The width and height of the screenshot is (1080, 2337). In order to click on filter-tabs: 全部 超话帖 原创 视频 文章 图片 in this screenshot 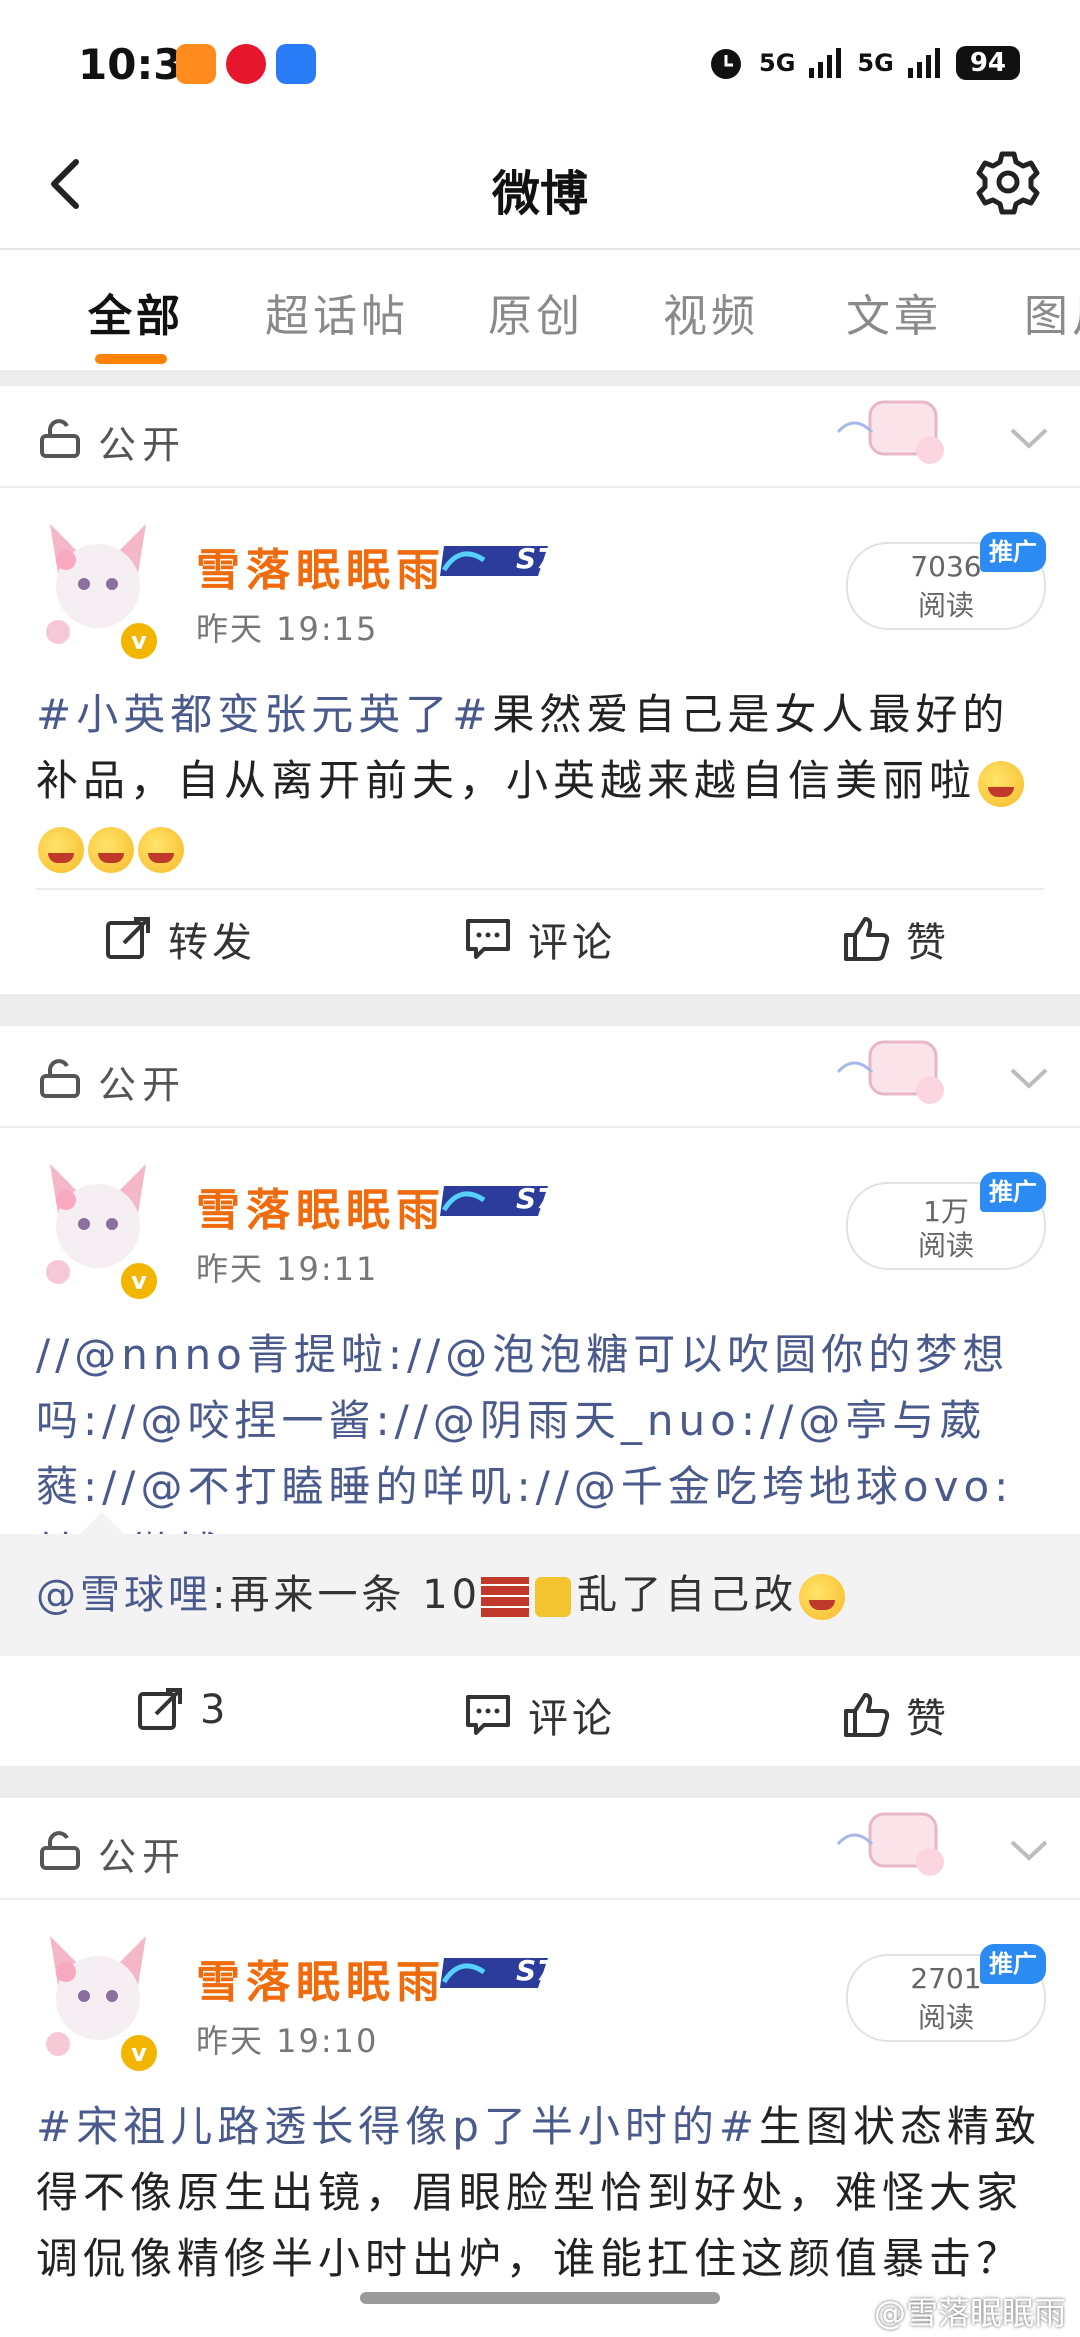, I will do `click(540, 310)`.